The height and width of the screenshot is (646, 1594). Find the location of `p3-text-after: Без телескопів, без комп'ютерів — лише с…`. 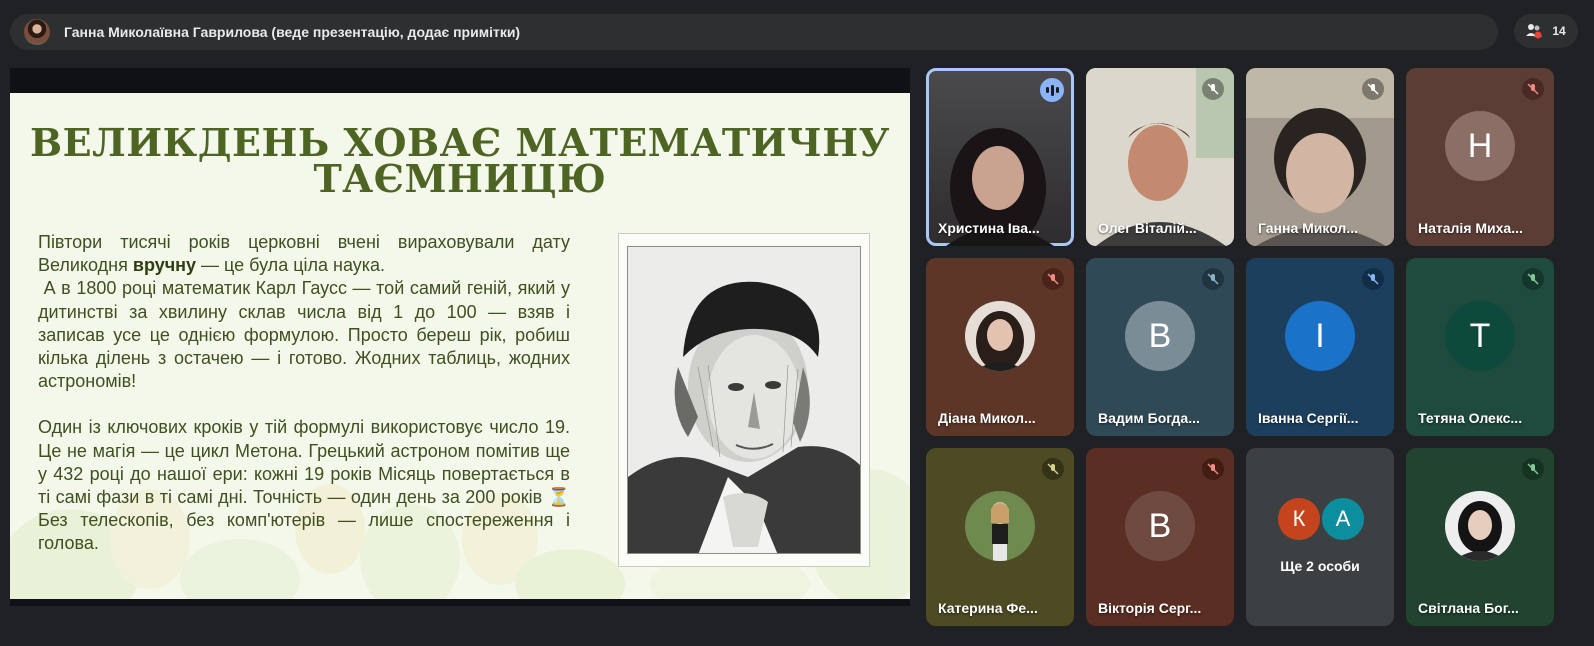

p3-text-after: Без телескопів, без комп'ютерів — лише с… is located at coordinates (304, 532).